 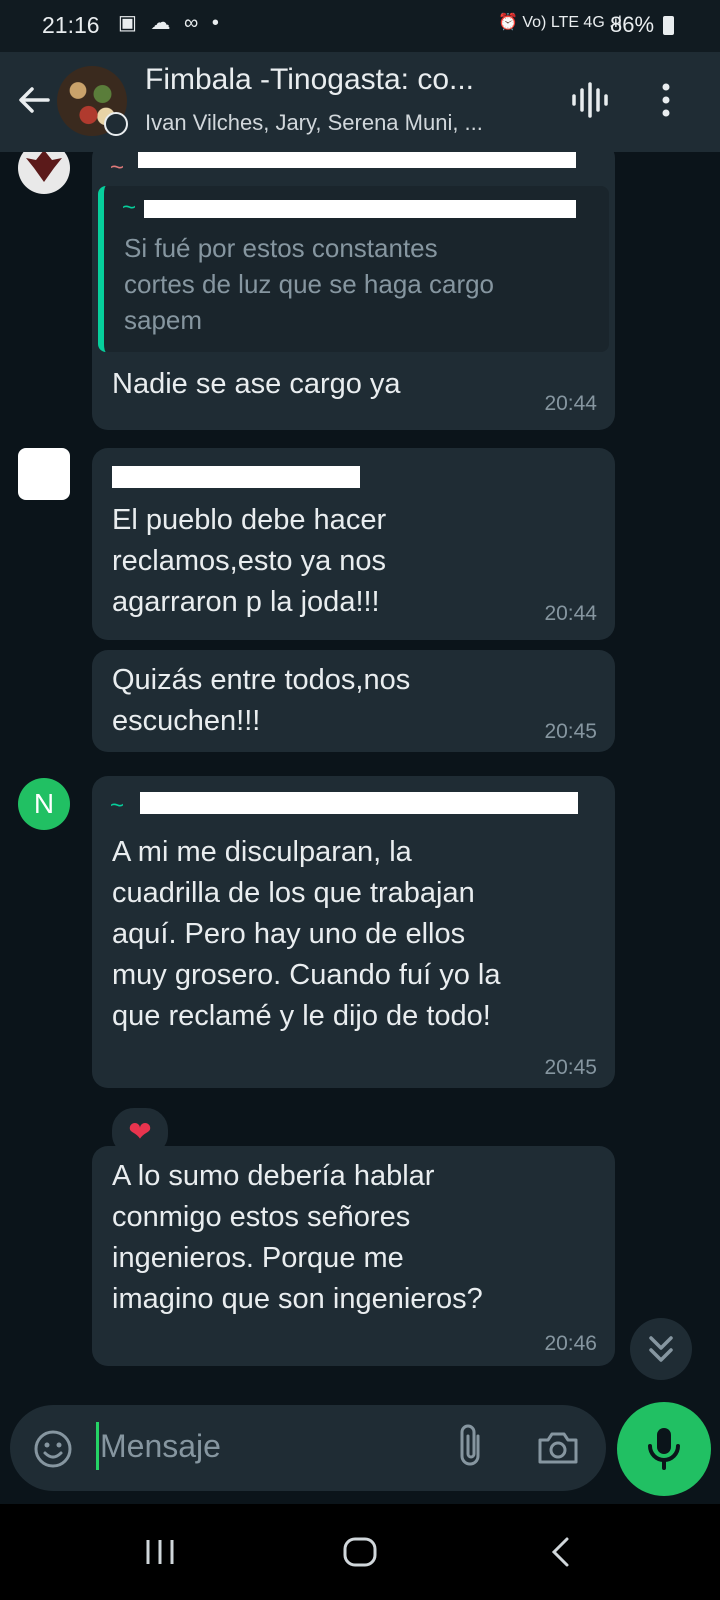 What do you see at coordinates (360, 209) in the screenshot?
I see `redacted-quote-sender` at bounding box center [360, 209].